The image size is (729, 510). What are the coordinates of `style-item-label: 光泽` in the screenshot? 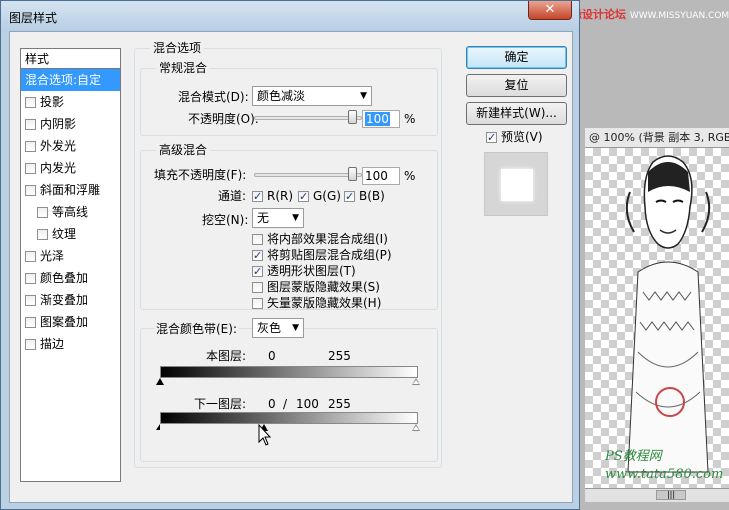 It's located at (52, 256).